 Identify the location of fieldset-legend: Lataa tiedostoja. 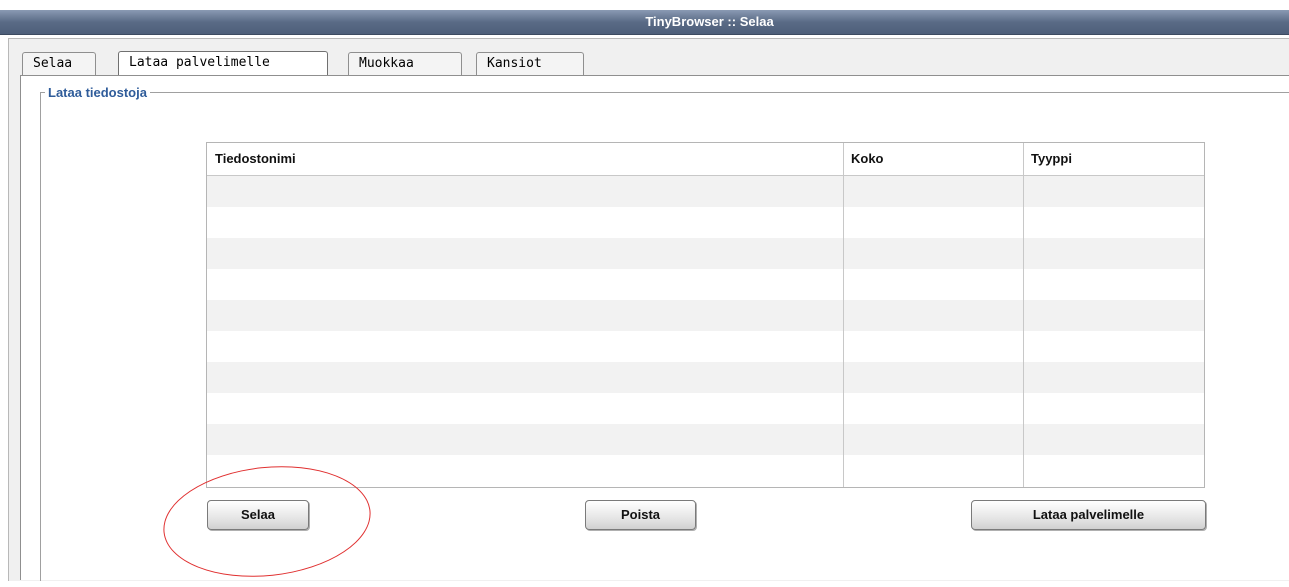
(97, 92).